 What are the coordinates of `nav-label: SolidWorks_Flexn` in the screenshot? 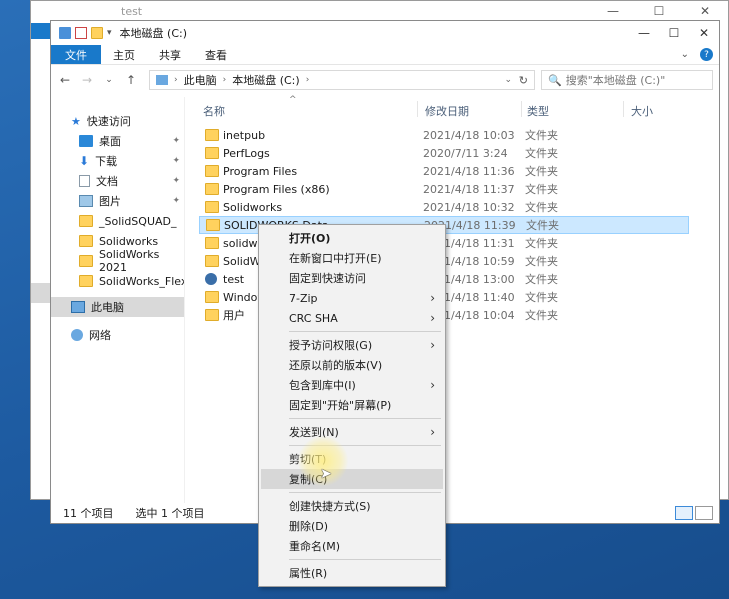 It's located at (141, 281).